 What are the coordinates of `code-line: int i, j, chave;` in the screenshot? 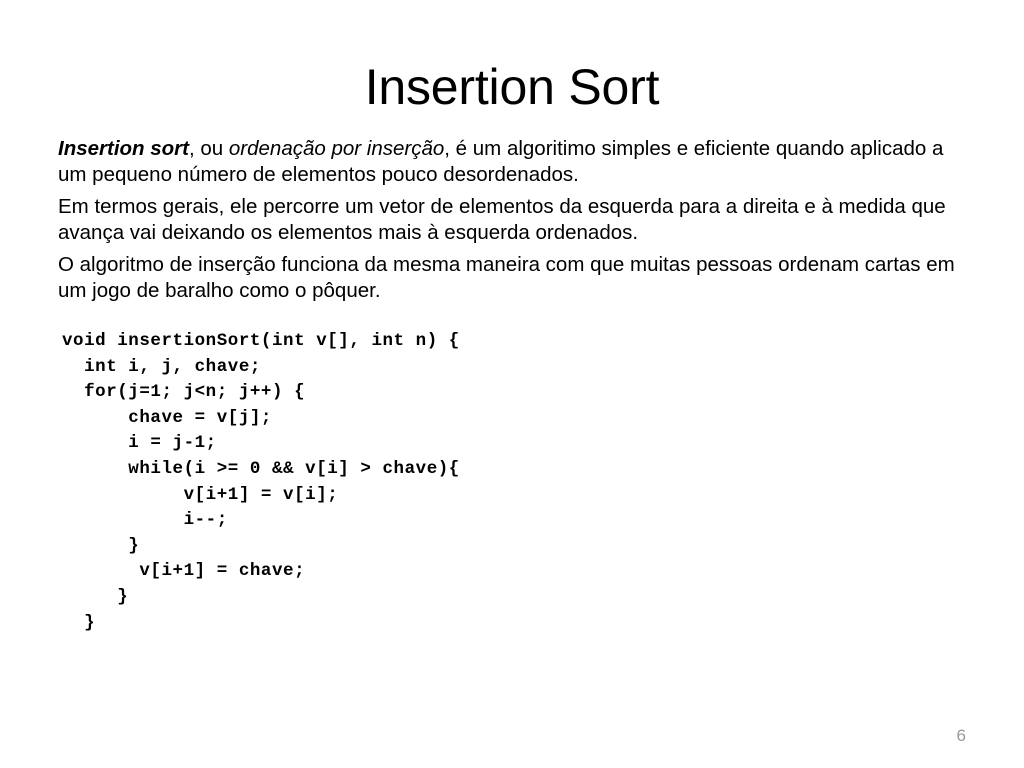 It's located at (161, 366).